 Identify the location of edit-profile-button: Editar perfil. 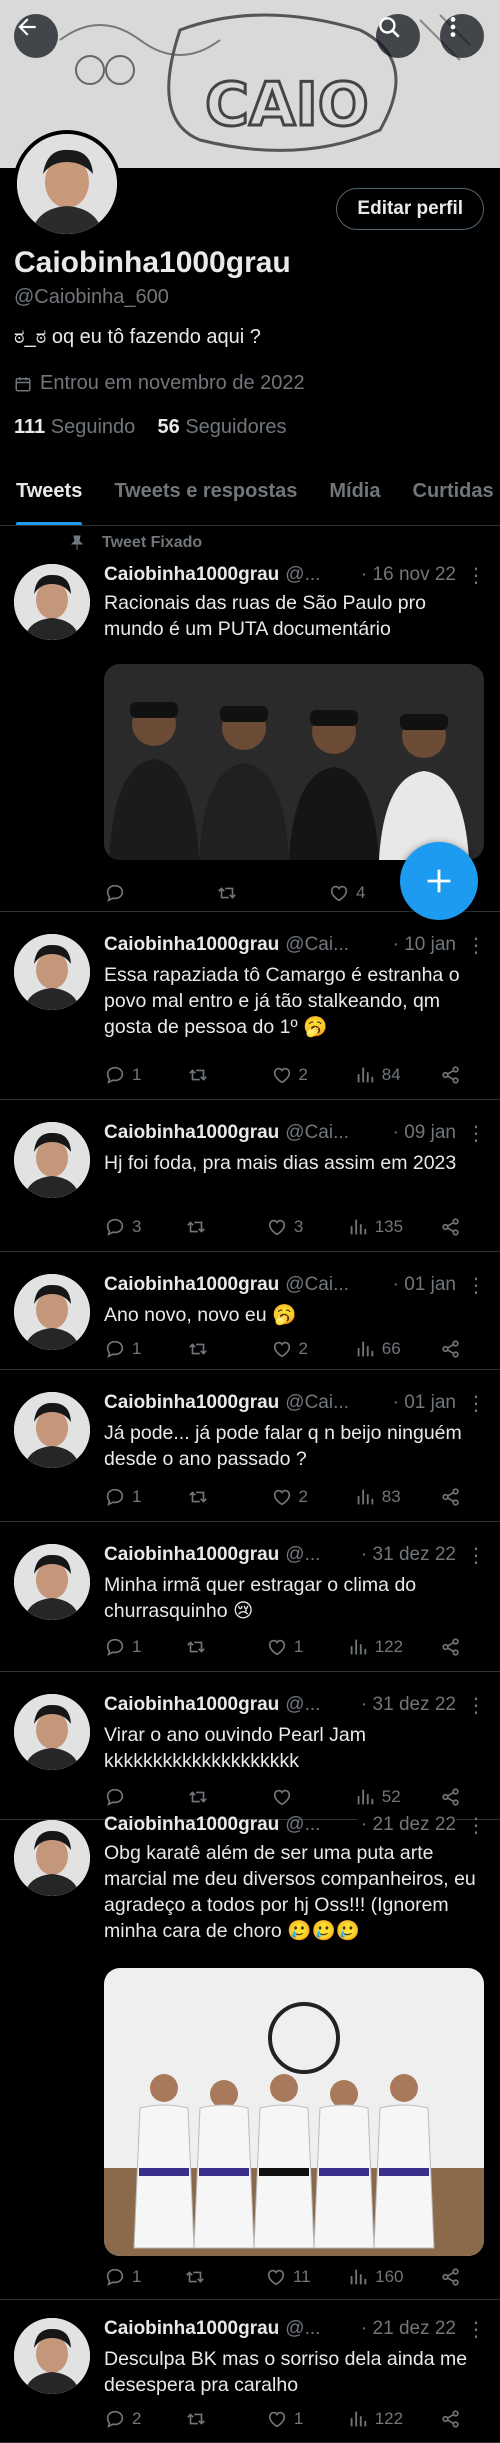
(410, 209).